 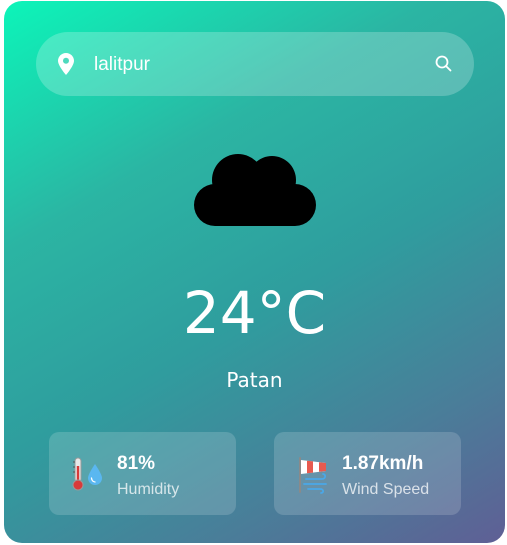 I want to click on humidity-card: 81% Humidity, so click(x=142, y=473).